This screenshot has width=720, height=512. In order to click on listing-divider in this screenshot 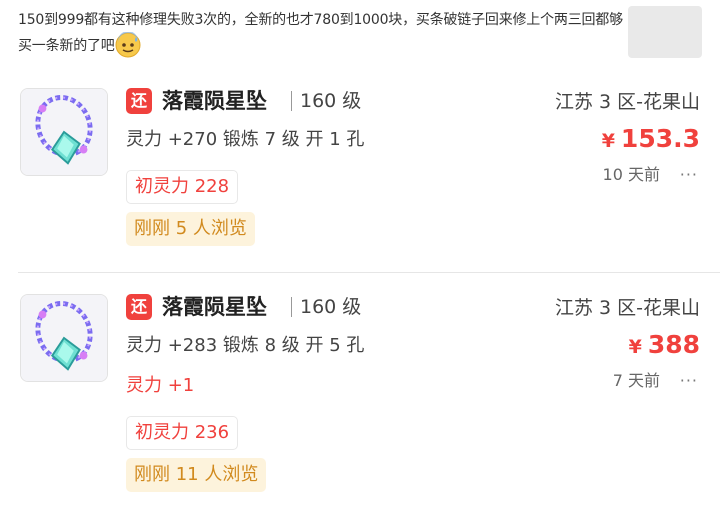, I will do `click(369, 272)`.